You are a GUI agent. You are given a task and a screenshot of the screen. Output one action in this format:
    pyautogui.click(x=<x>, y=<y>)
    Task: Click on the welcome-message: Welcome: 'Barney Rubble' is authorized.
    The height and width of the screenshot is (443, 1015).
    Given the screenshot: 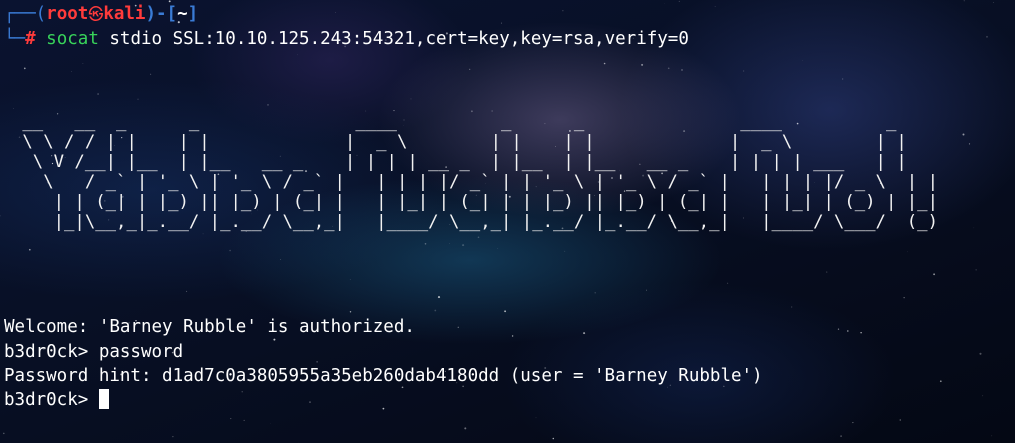 What is the action you would take?
    pyautogui.click(x=209, y=327)
    